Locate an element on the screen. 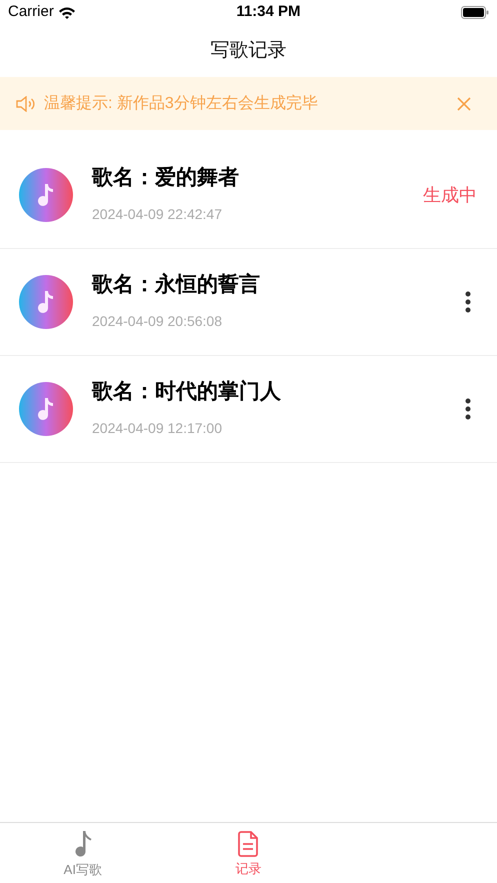  song-title: 歌名：永恒的誓言 is located at coordinates (176, 285).